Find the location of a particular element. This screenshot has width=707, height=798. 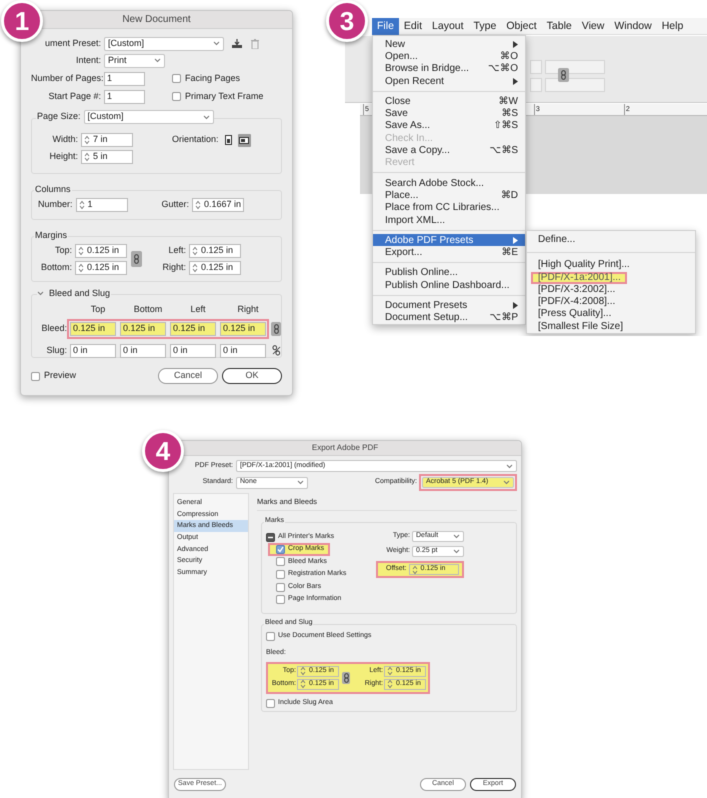

dialog-button: Cancel is located at coordinates (188, 376).